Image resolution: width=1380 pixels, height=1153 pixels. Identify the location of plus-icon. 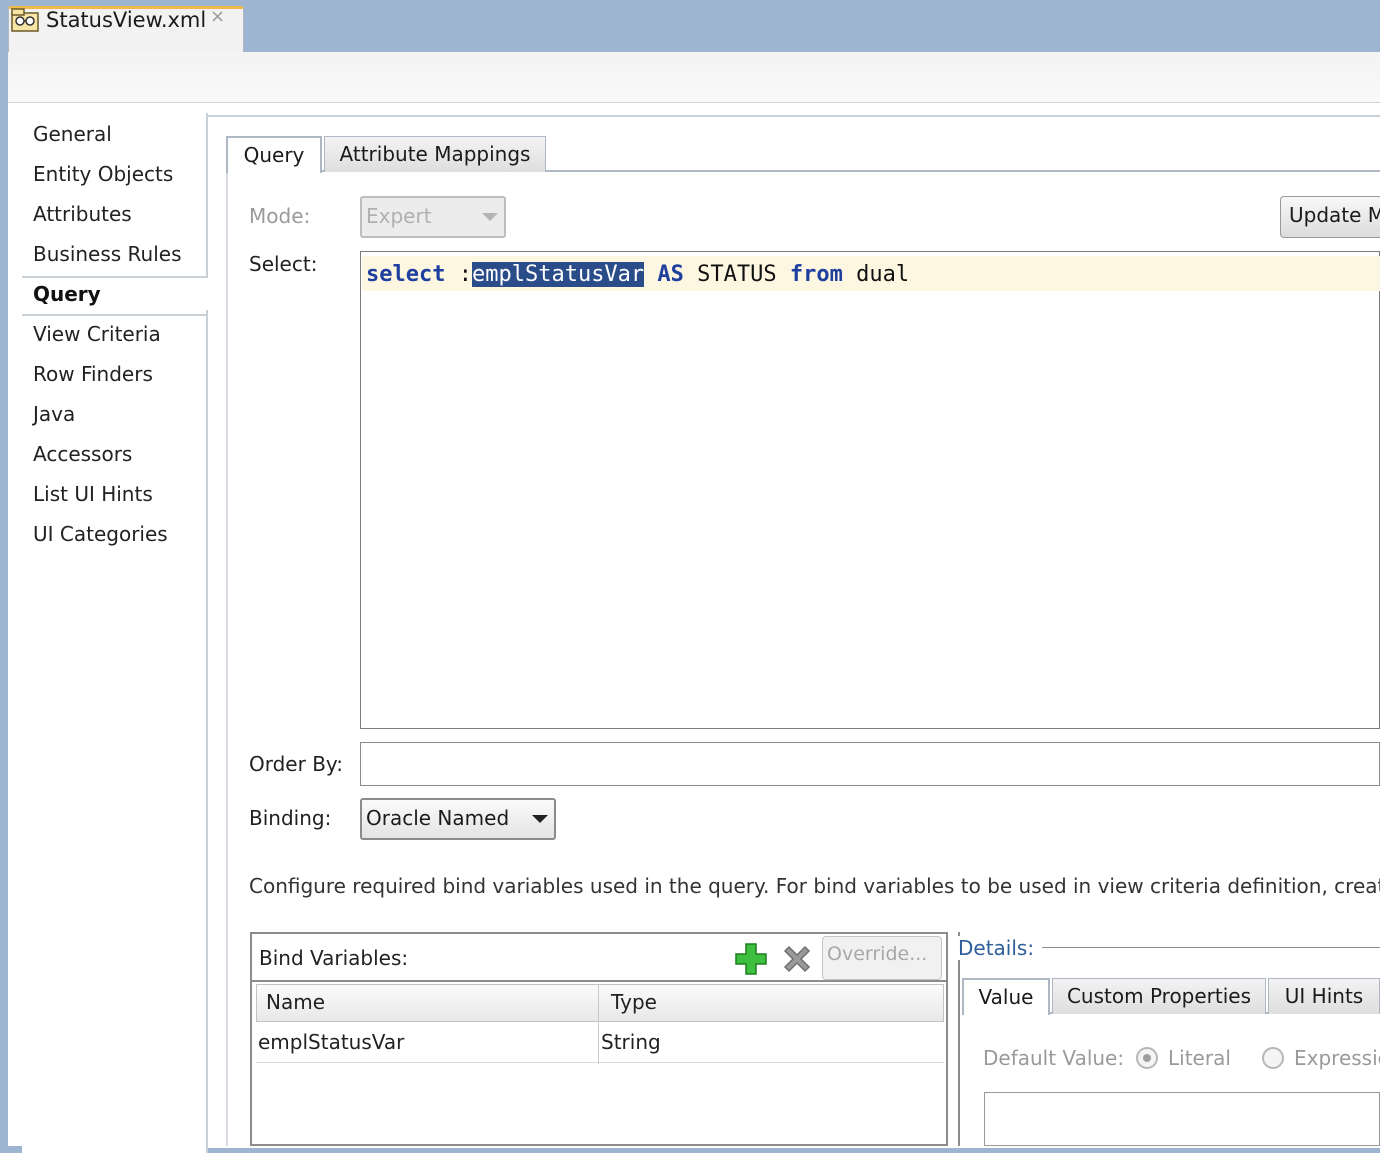
(751, 959).